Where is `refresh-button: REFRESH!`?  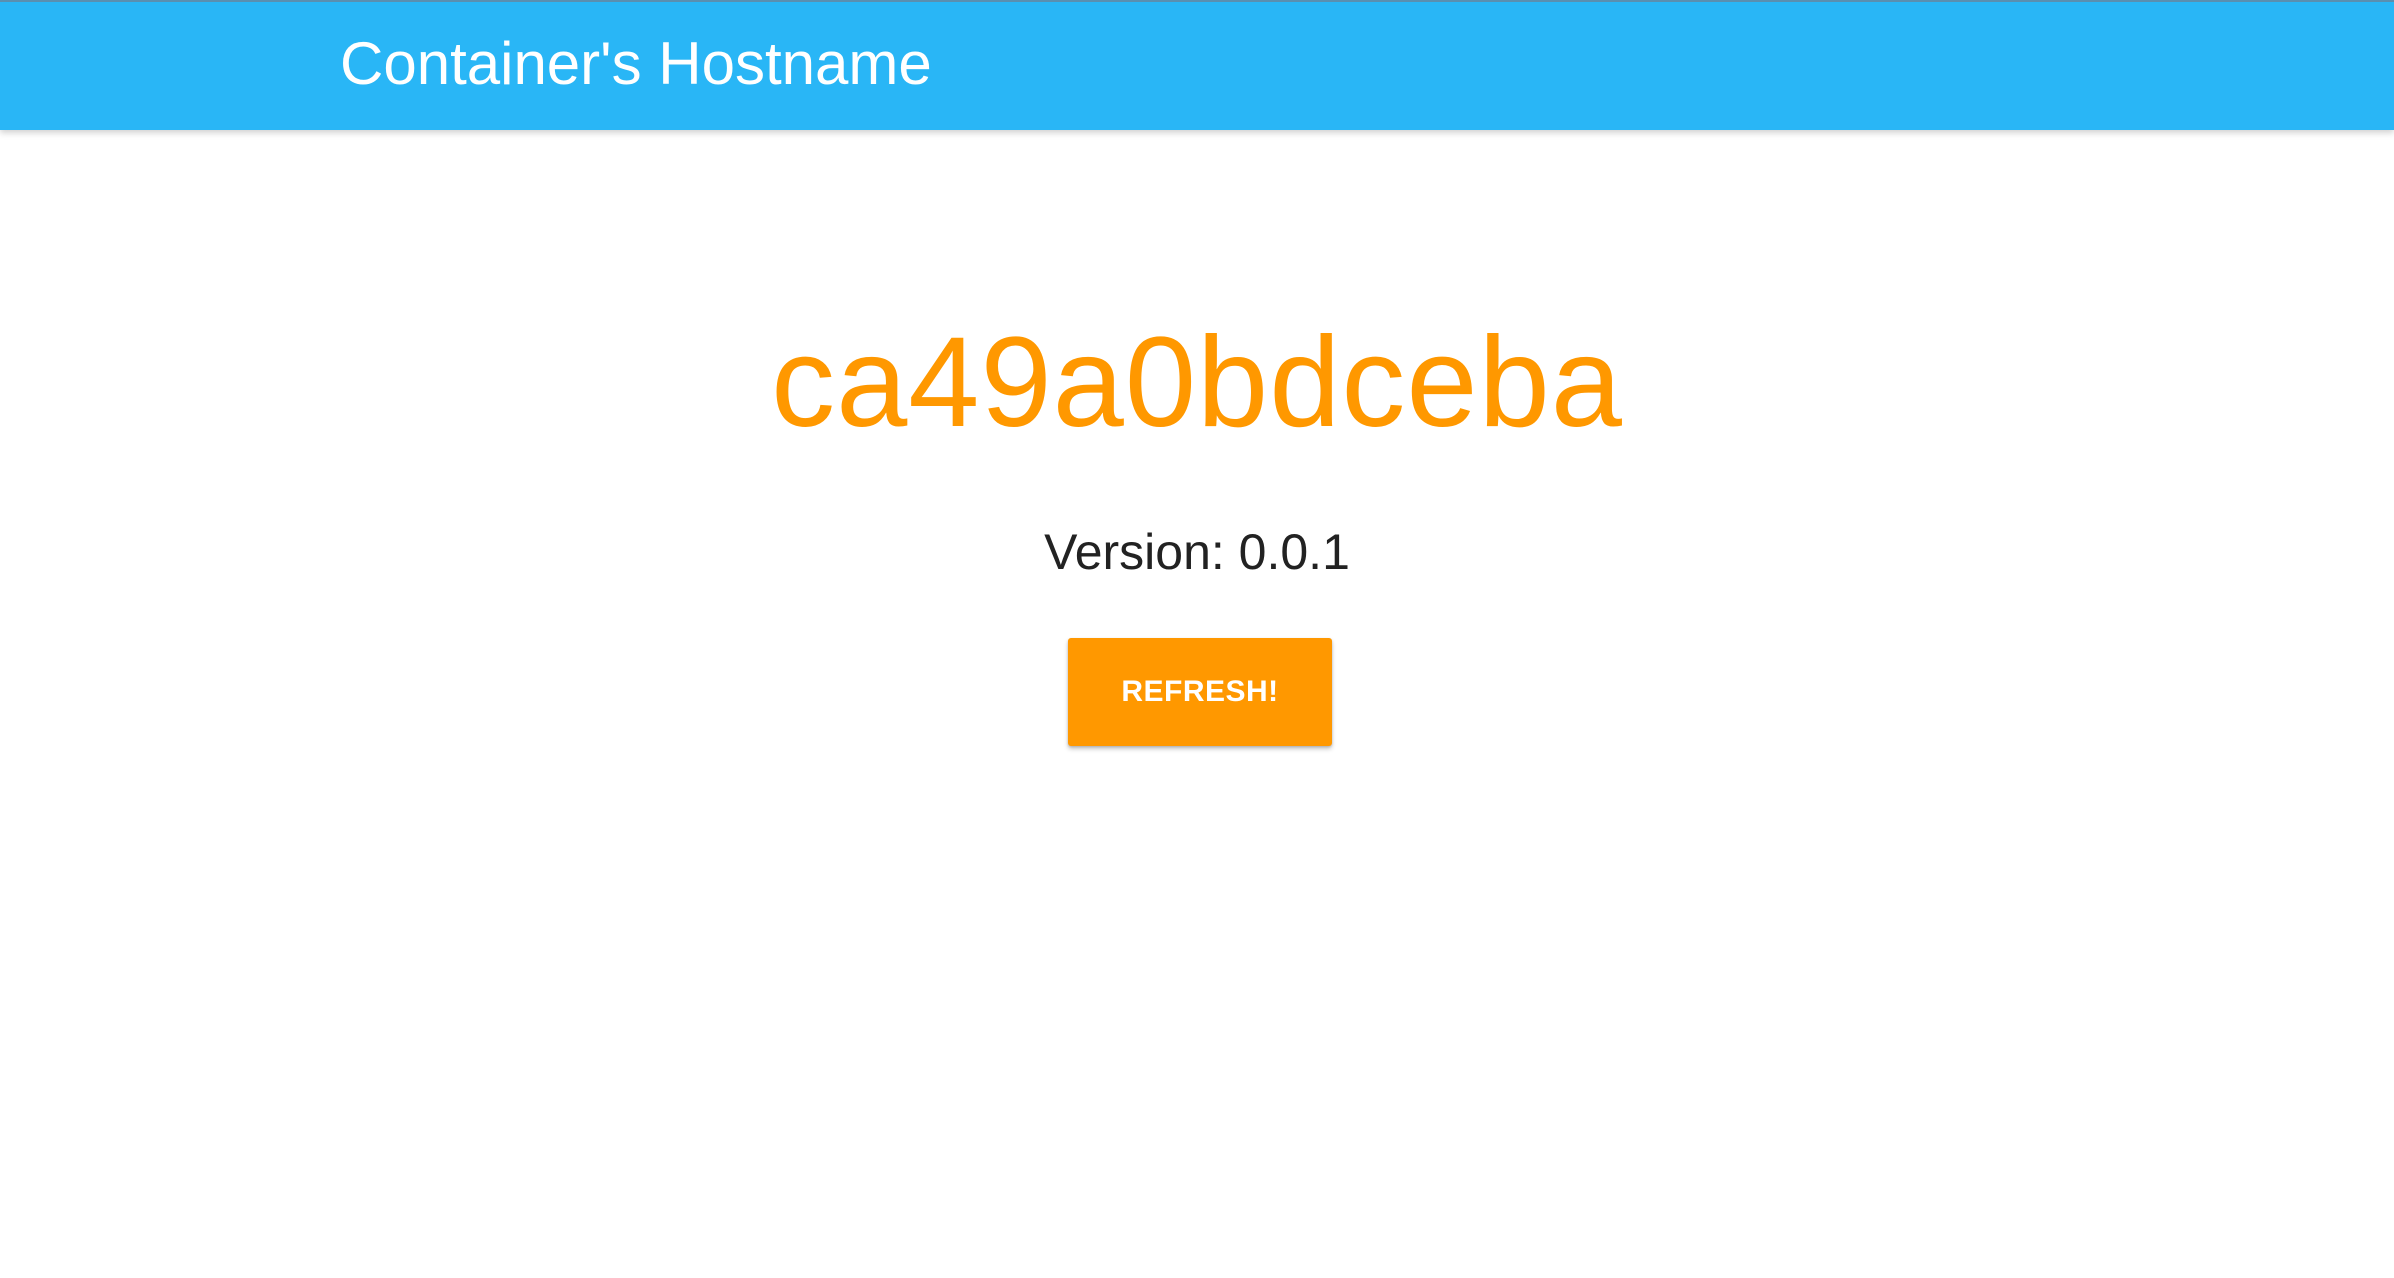 refresh-button: REFRESH! is located at coordinates (1200, 692).